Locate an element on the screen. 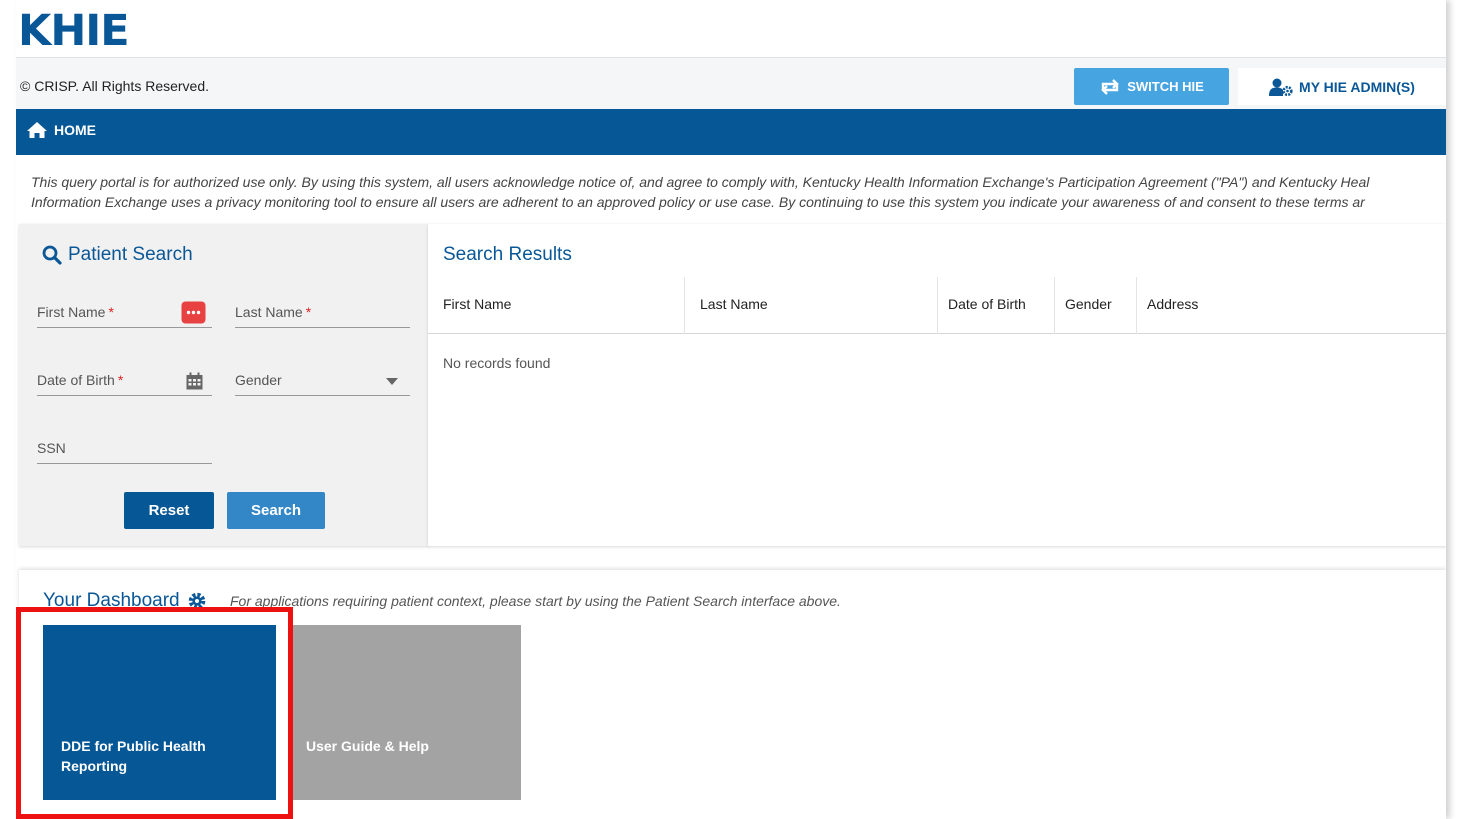 The height and width of the screenshot is (819, 1463). no-records-message: No records found is located at coordinates (497, 363).